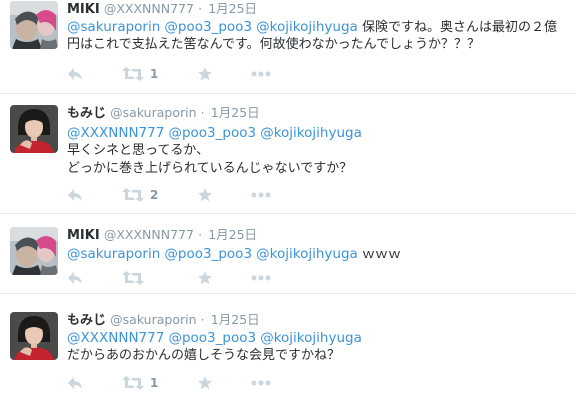 This screenshot has height=400, width=576. I want to click on retweet-button: 2, so click(140, 195).